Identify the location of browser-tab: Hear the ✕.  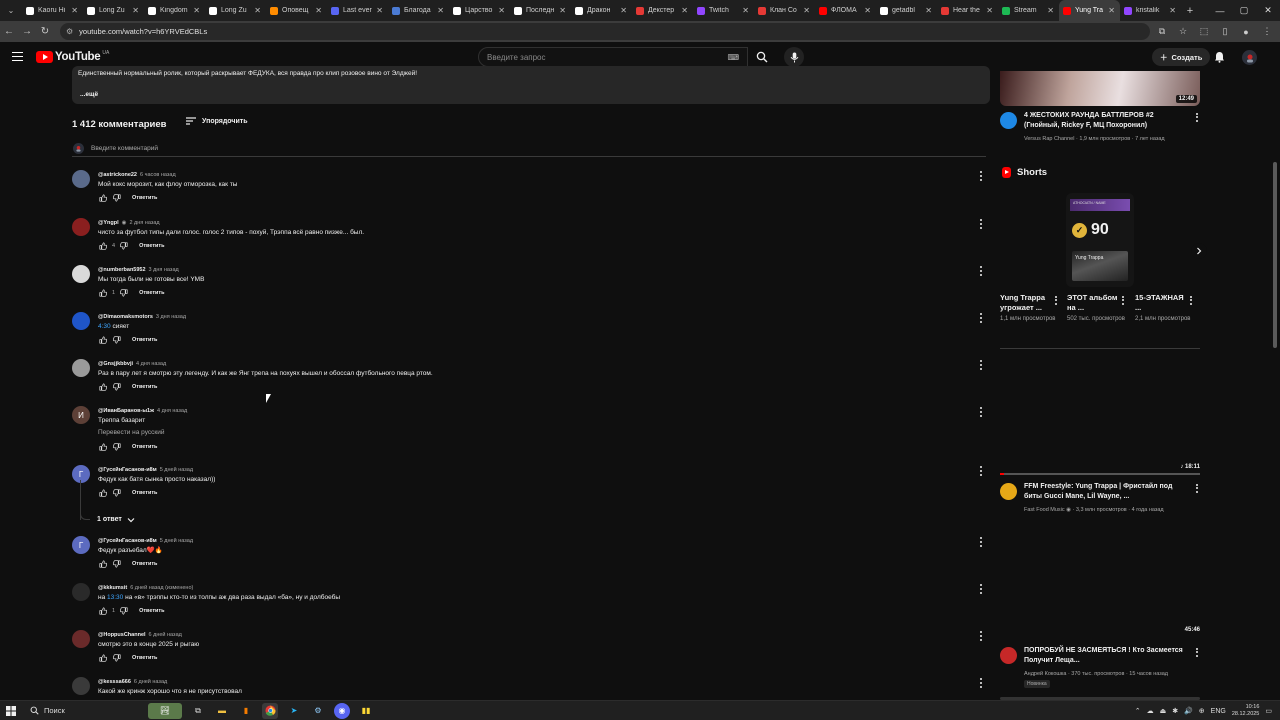
(967, 10).